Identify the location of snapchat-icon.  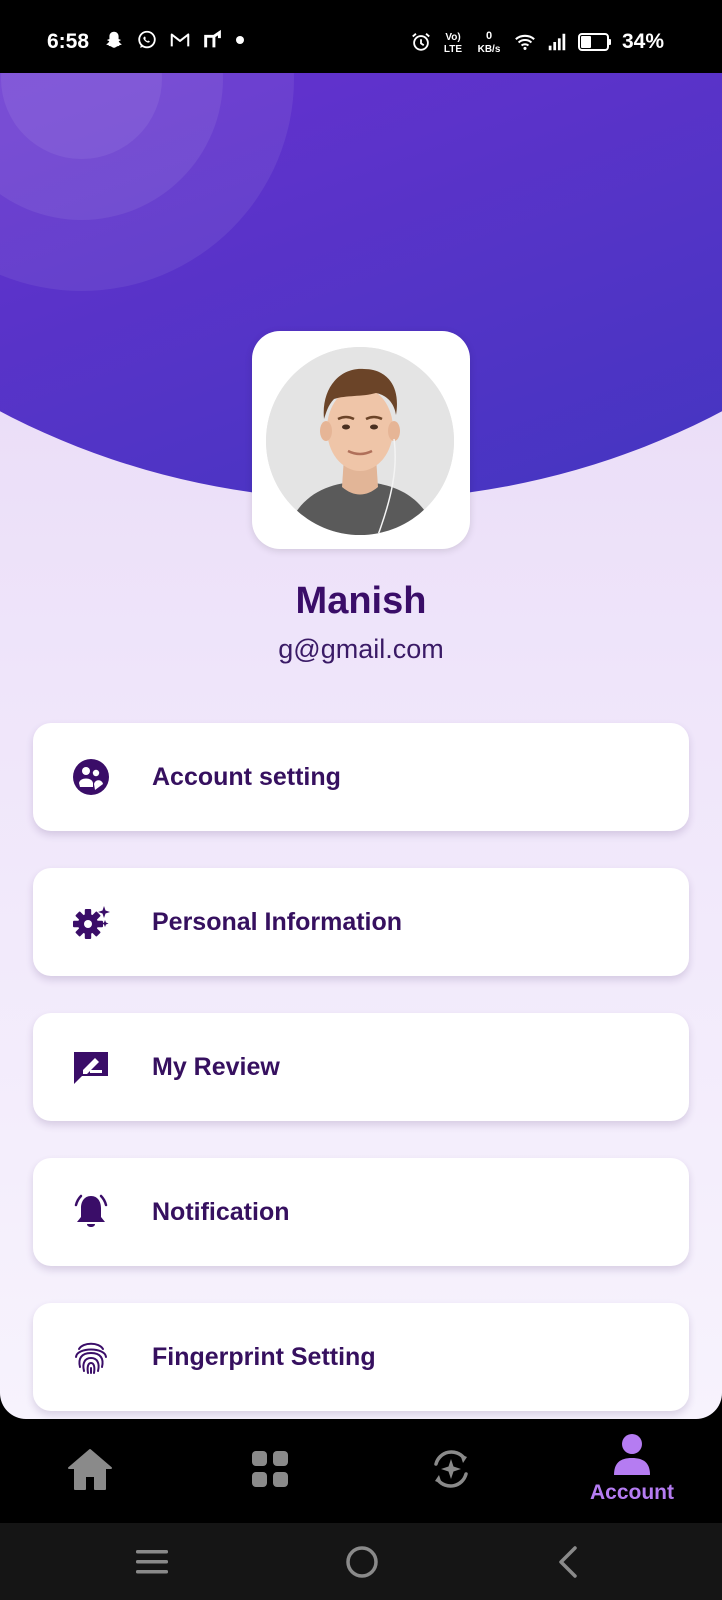
(114, 39).